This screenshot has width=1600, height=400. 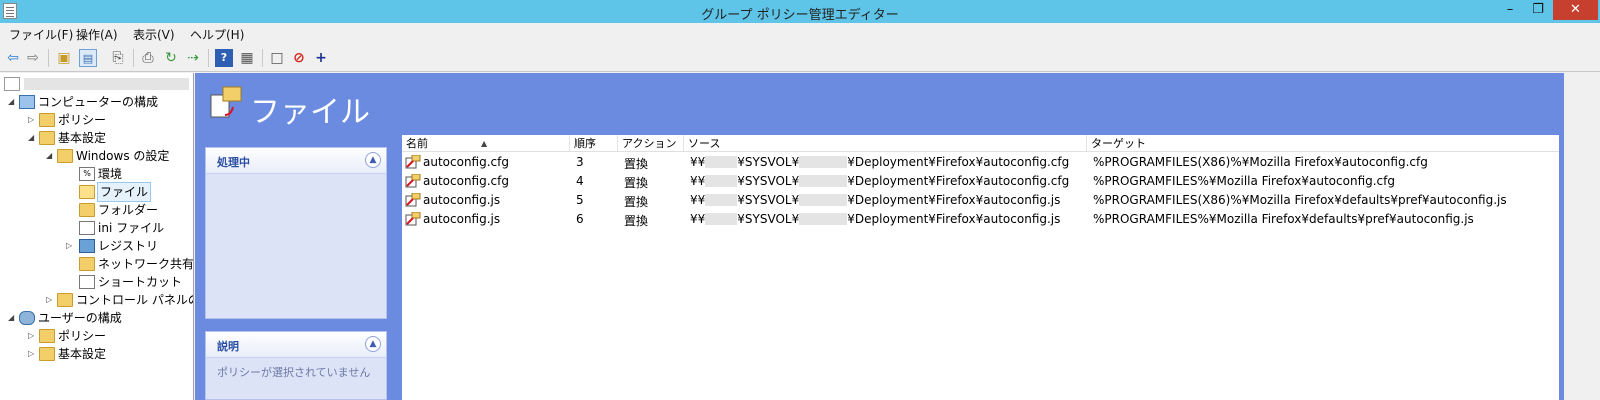 What do you see at coordinates (154, 34) in the screenshot?
I see `menu-view: 表示(V)` at bounding box center [154, 34].